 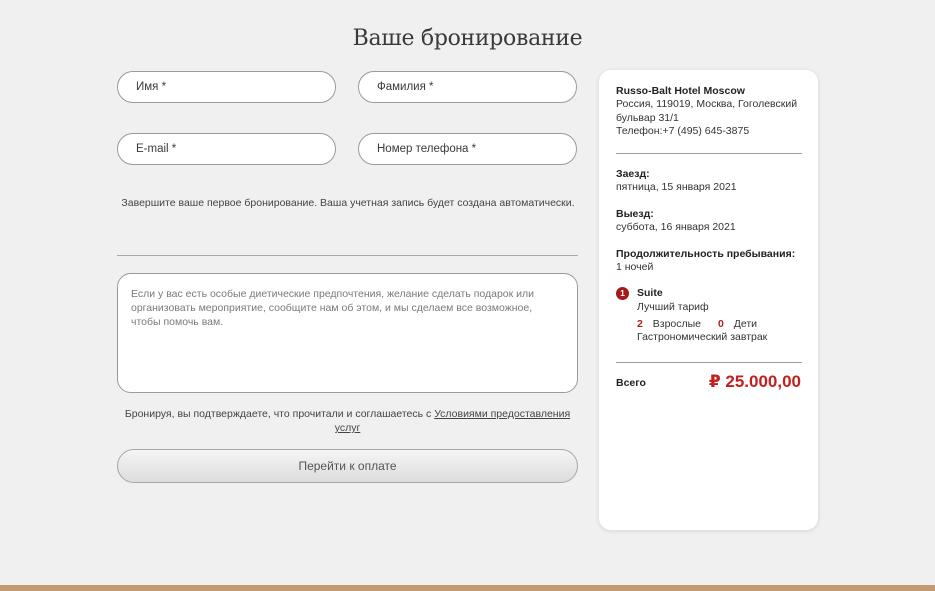 I want to click on checkin-value: пятница, 15 января 2021, so click(x=676, y=187).